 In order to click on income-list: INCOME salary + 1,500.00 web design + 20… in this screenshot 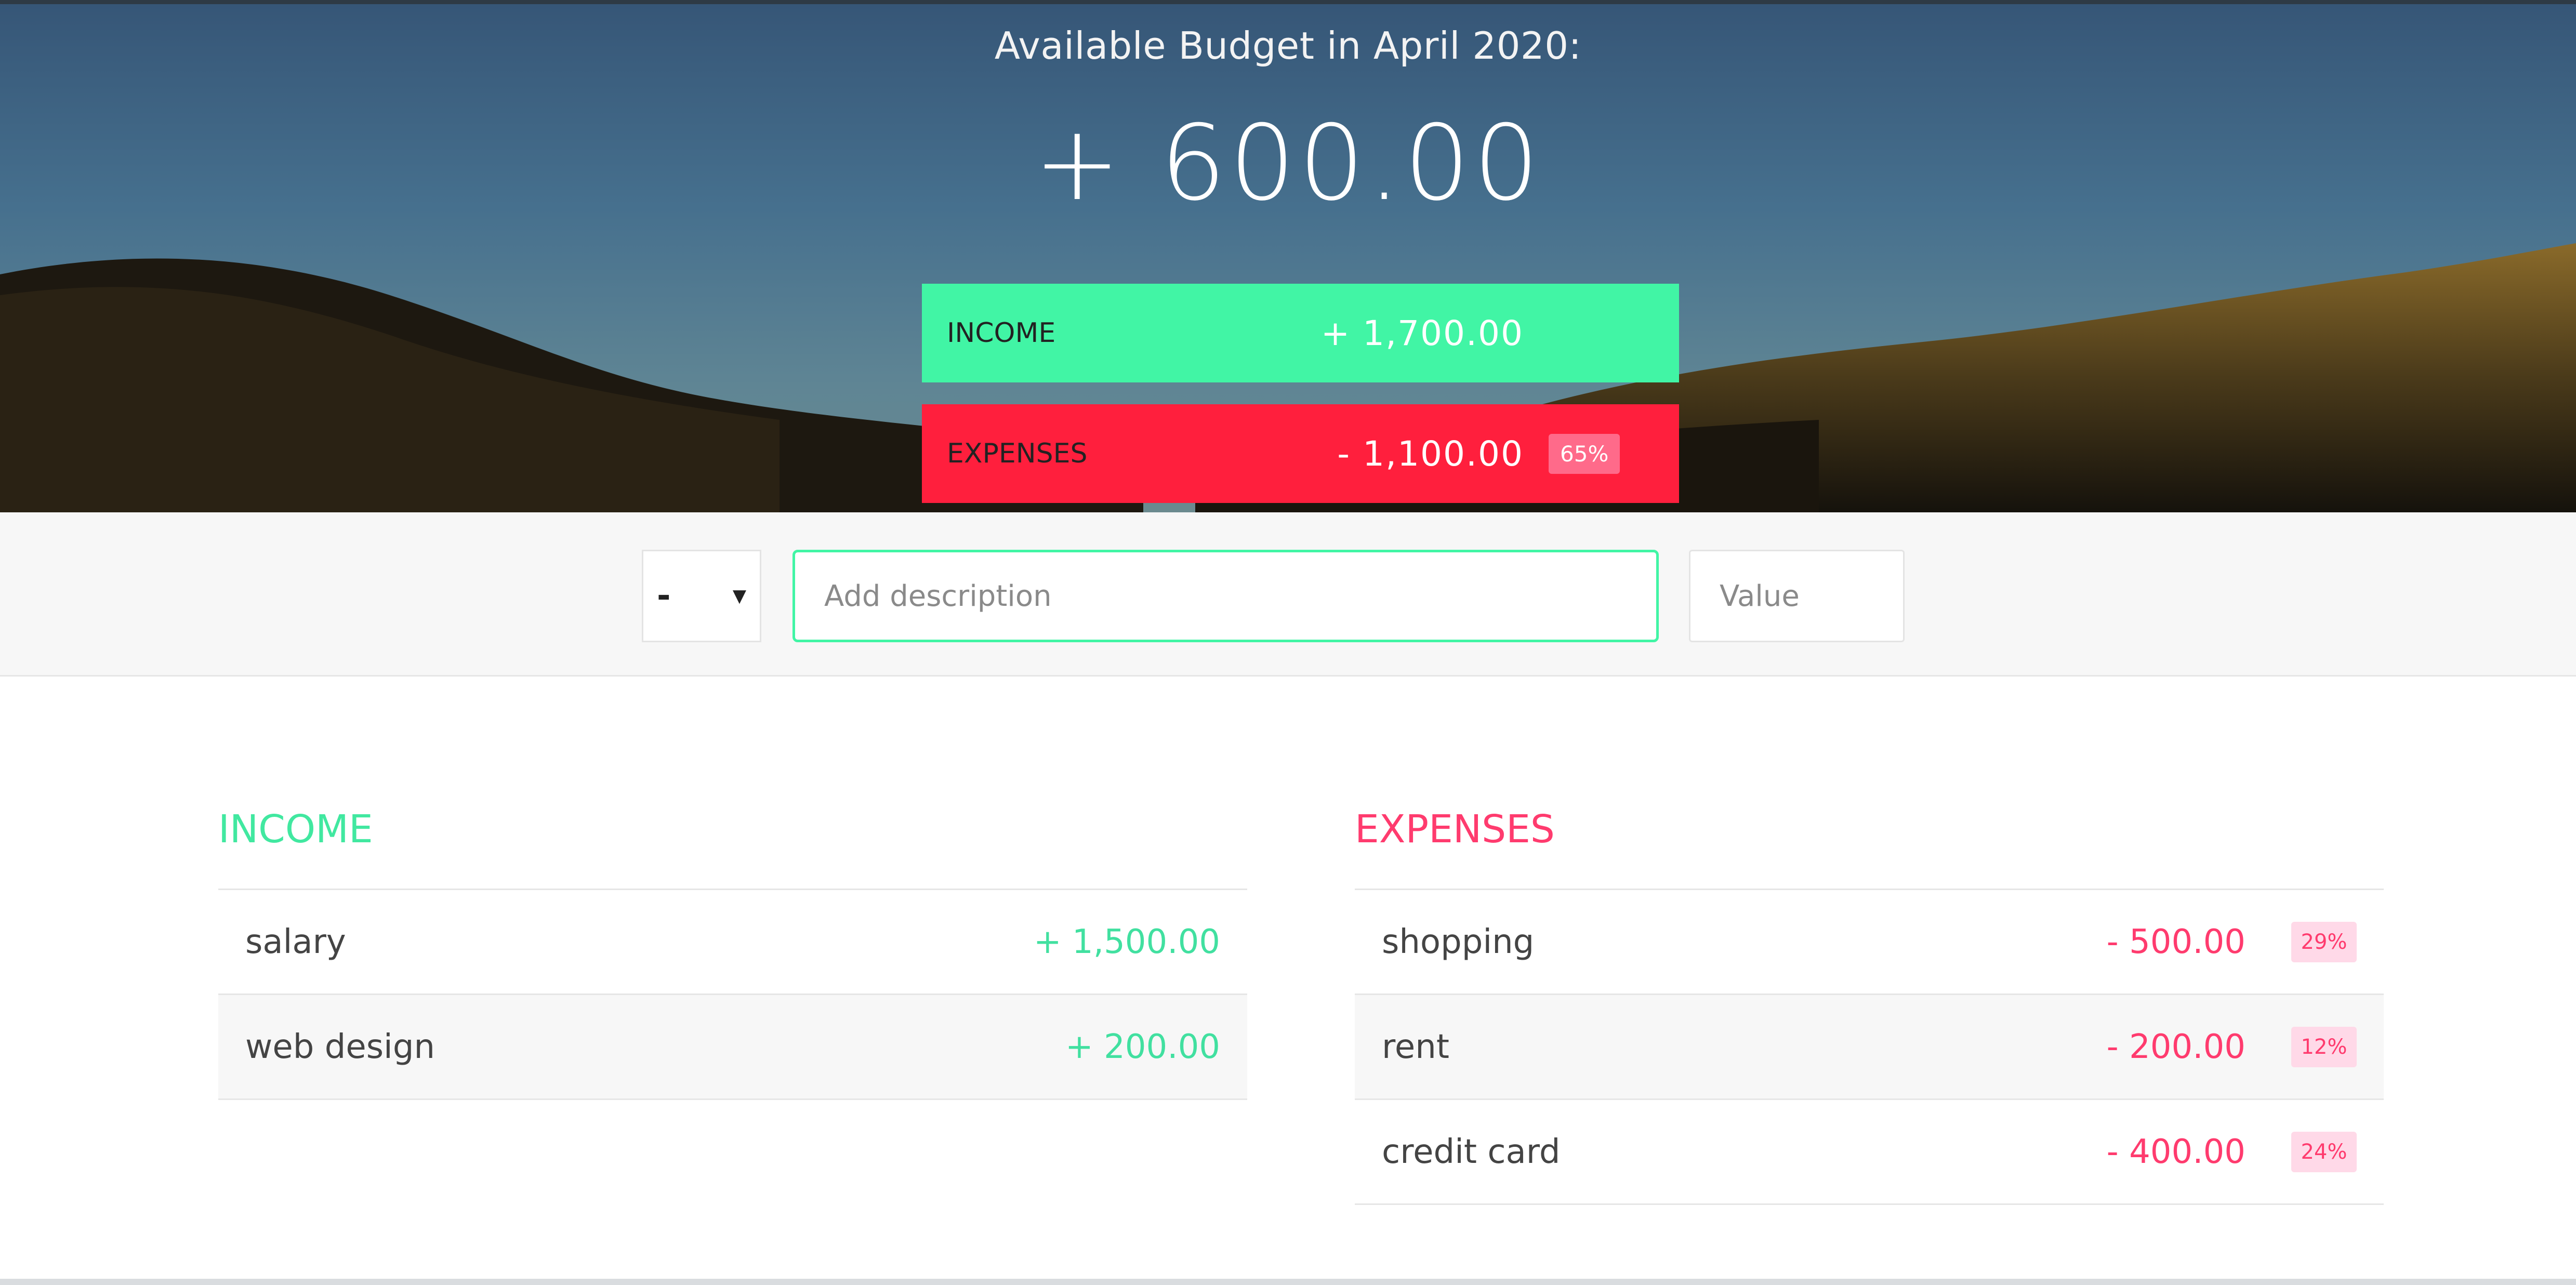, I will do `click(732, 952)`.